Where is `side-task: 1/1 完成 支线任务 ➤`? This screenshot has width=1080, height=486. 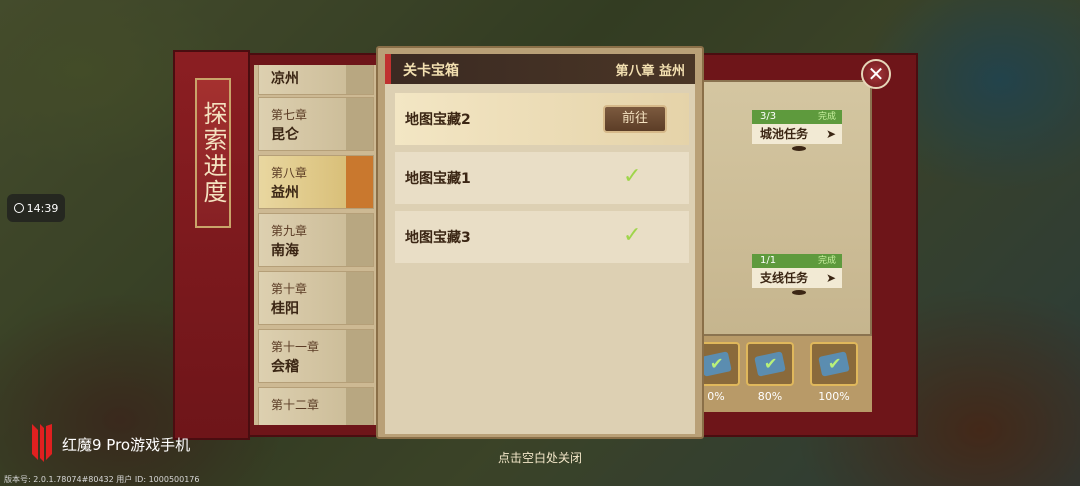 side-task: 1/1 完成 支线任务 ➤ is located at coordinates (798, 274).